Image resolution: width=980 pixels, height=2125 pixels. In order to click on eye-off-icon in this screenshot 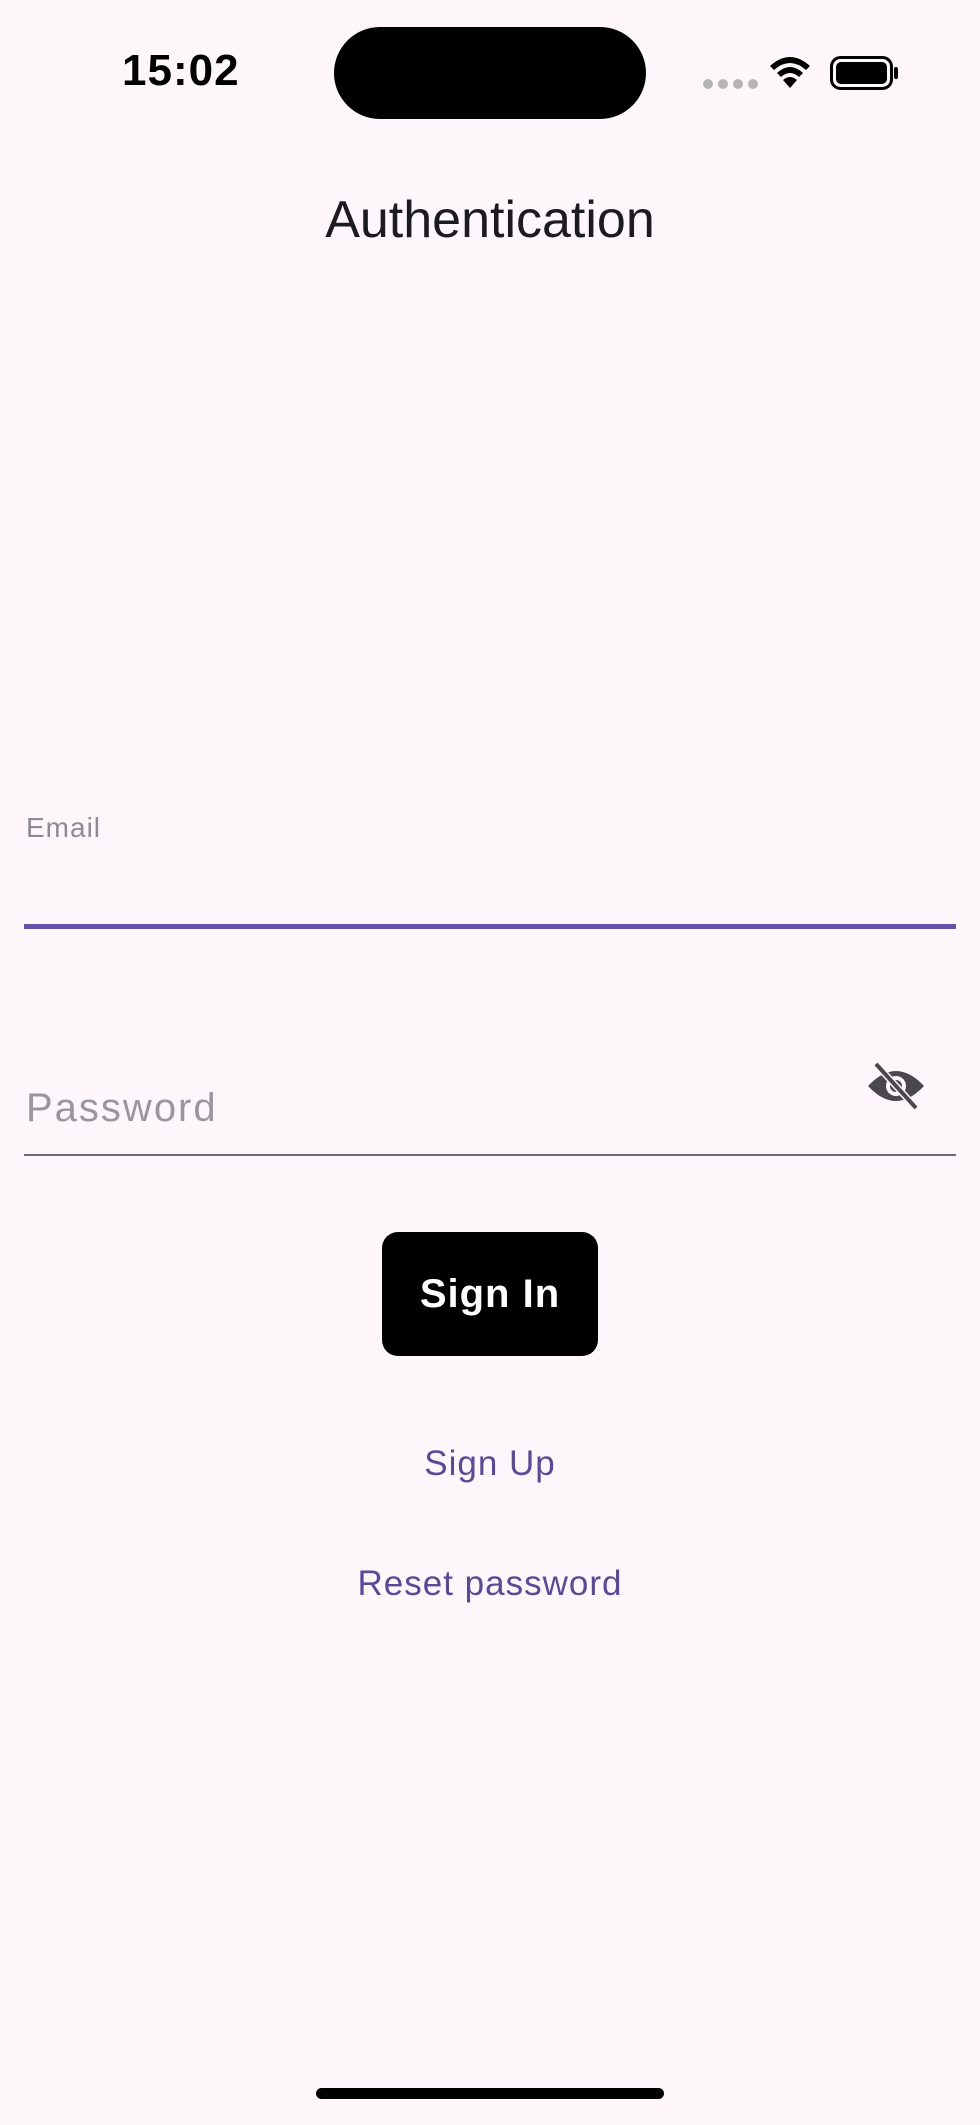, I will do `click(896, 1086)`.